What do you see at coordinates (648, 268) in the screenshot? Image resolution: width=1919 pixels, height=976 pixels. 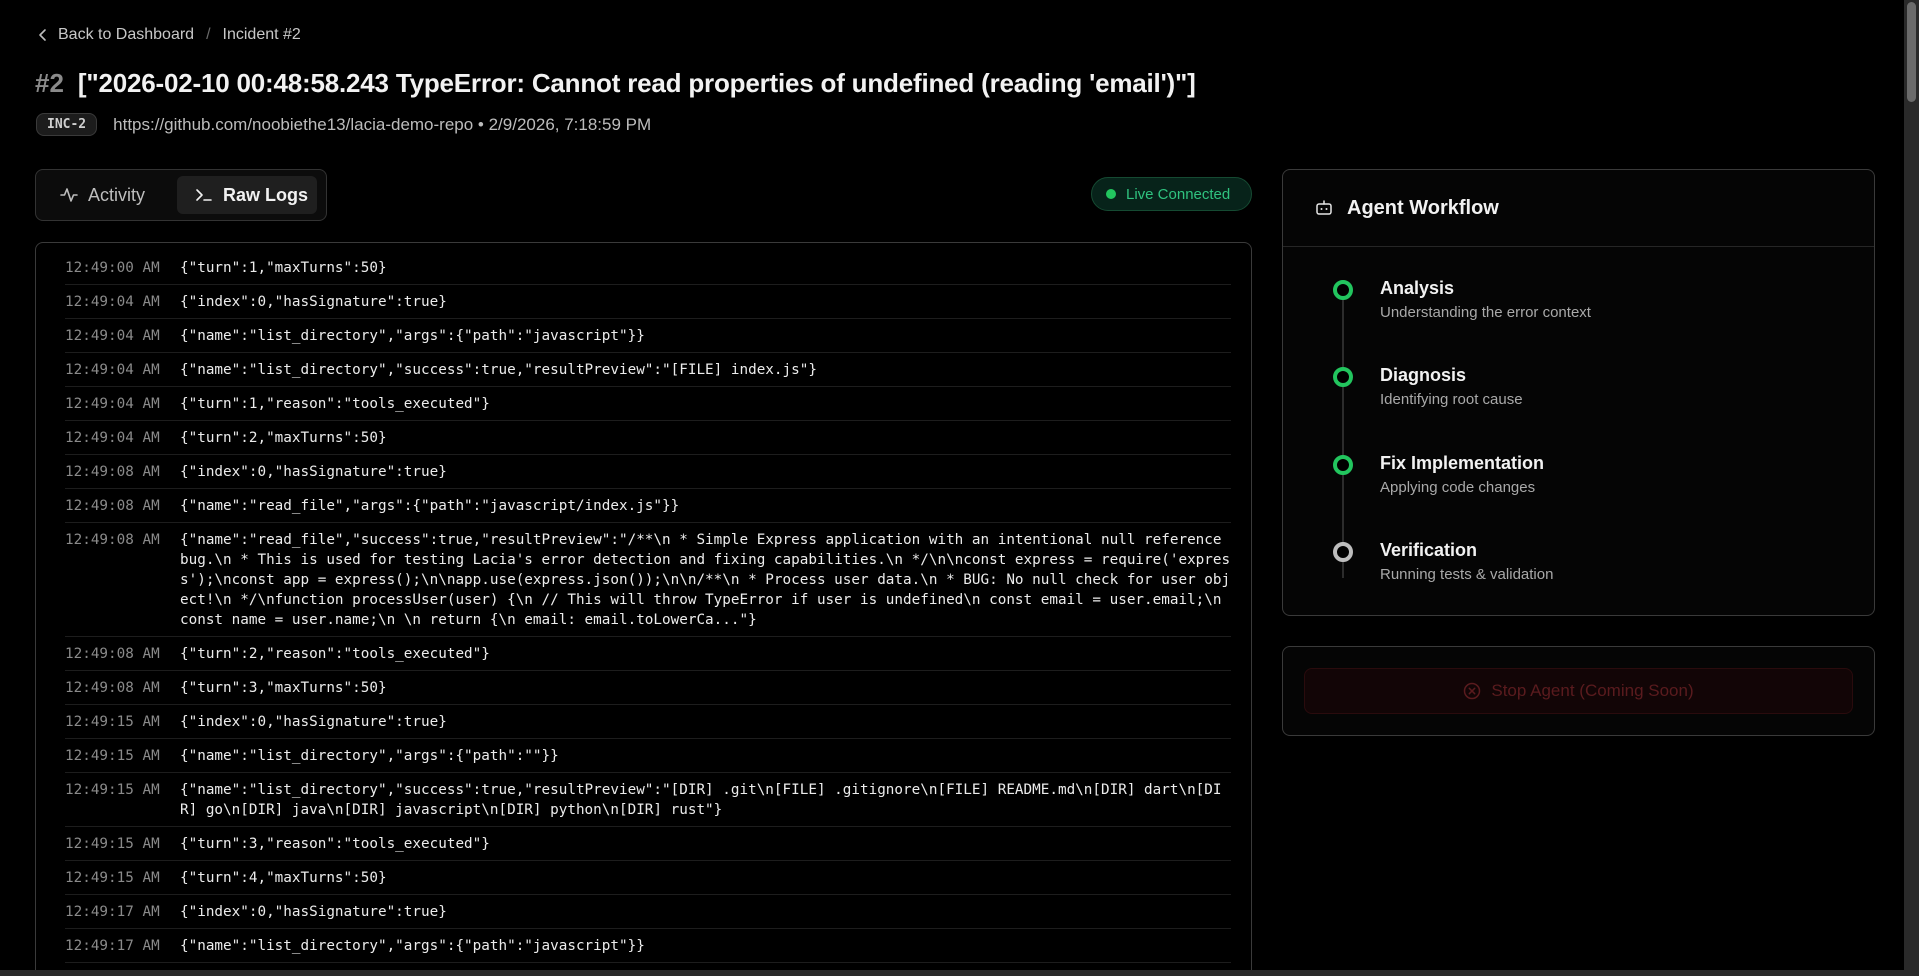 I see `log-row: 12:49:00 AM {"turn":1,"maxTurns":50}` at bounding box center [648, 268].